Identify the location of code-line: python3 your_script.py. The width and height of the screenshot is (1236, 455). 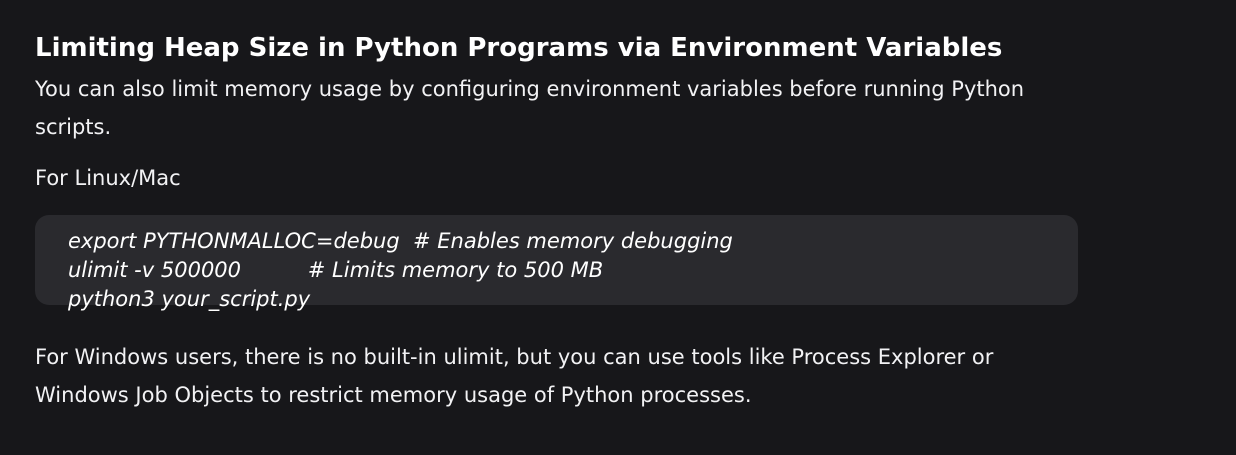
(189, 299).